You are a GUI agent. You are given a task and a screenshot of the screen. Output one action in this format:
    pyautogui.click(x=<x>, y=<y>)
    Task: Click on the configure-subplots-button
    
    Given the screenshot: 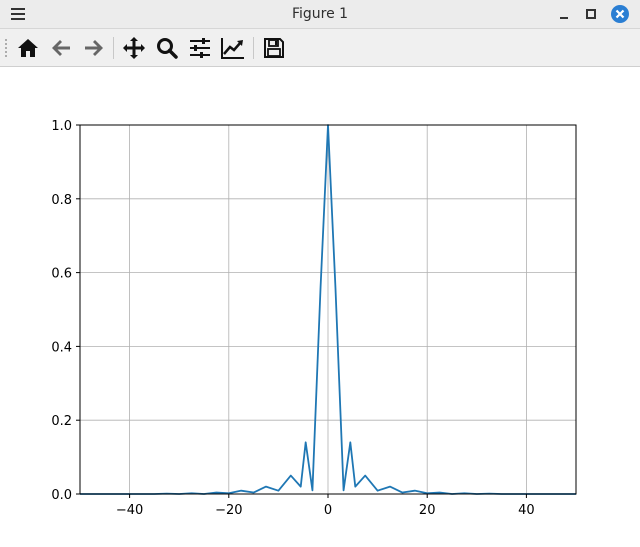 What is the action you would take?
    pyautogui.click(x=200, y=48)
    